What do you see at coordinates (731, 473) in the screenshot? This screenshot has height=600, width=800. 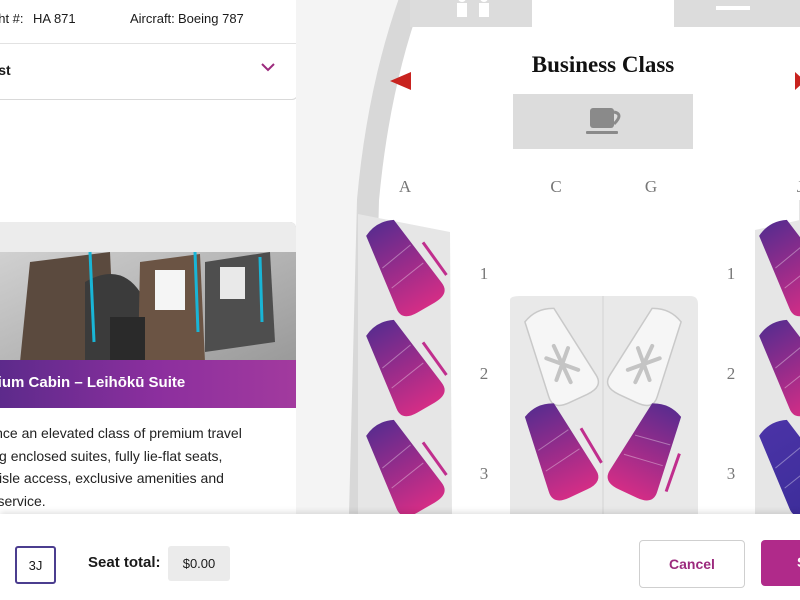 I see `row-label-3-right: 3` at bounding box center [731, 473].